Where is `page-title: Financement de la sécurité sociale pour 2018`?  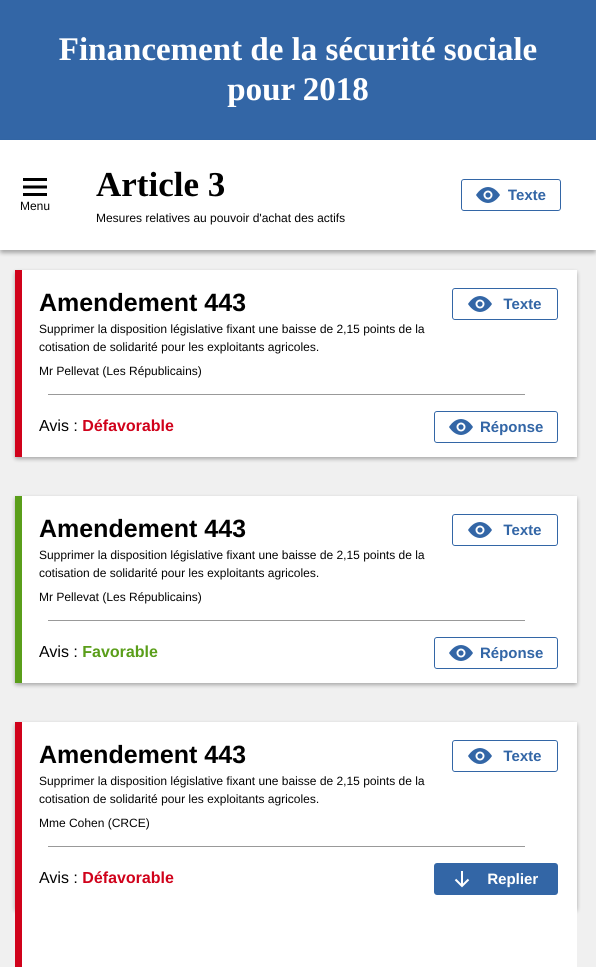 page-title: Financement de la sécurité sociale pour 2018 is located at coordinates (298, 70).